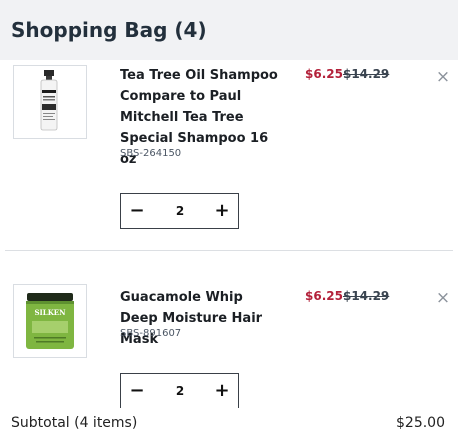 The image size is (458, 446). I want to click on shampoo-bottle-icon, so click(49, 100).